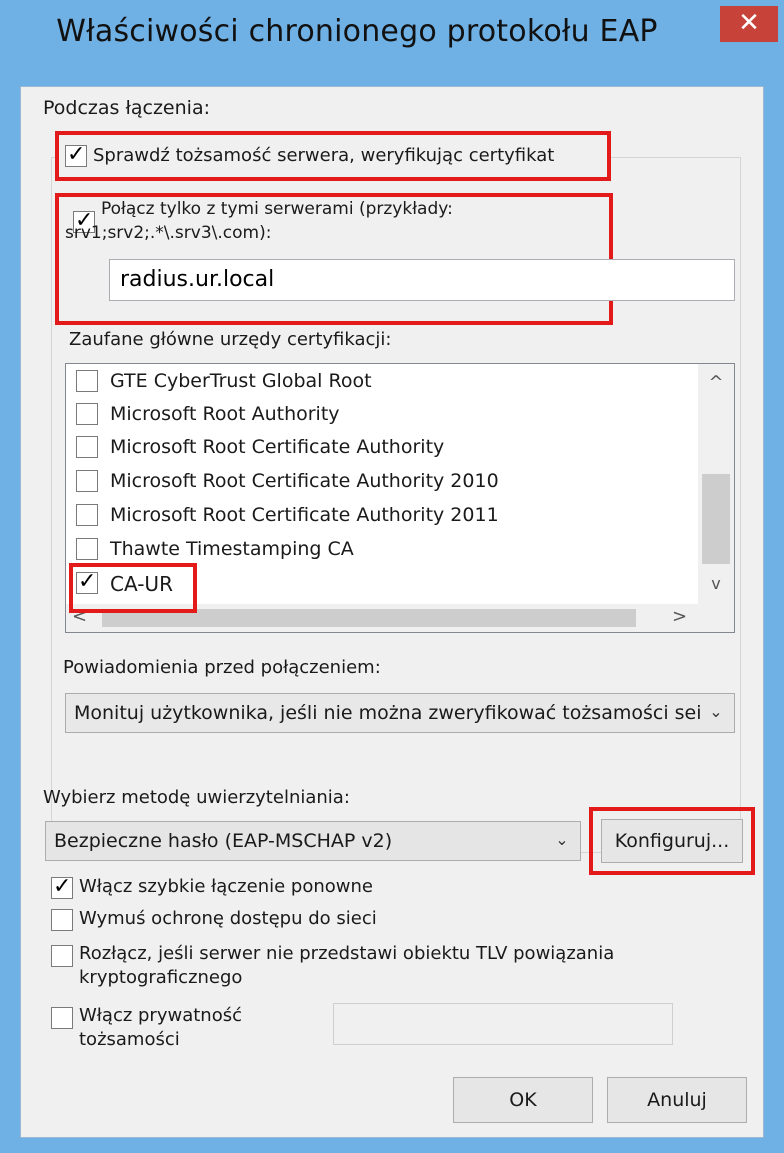  I want to click on server-names-input: radius.ur.local, so click(422, 280).